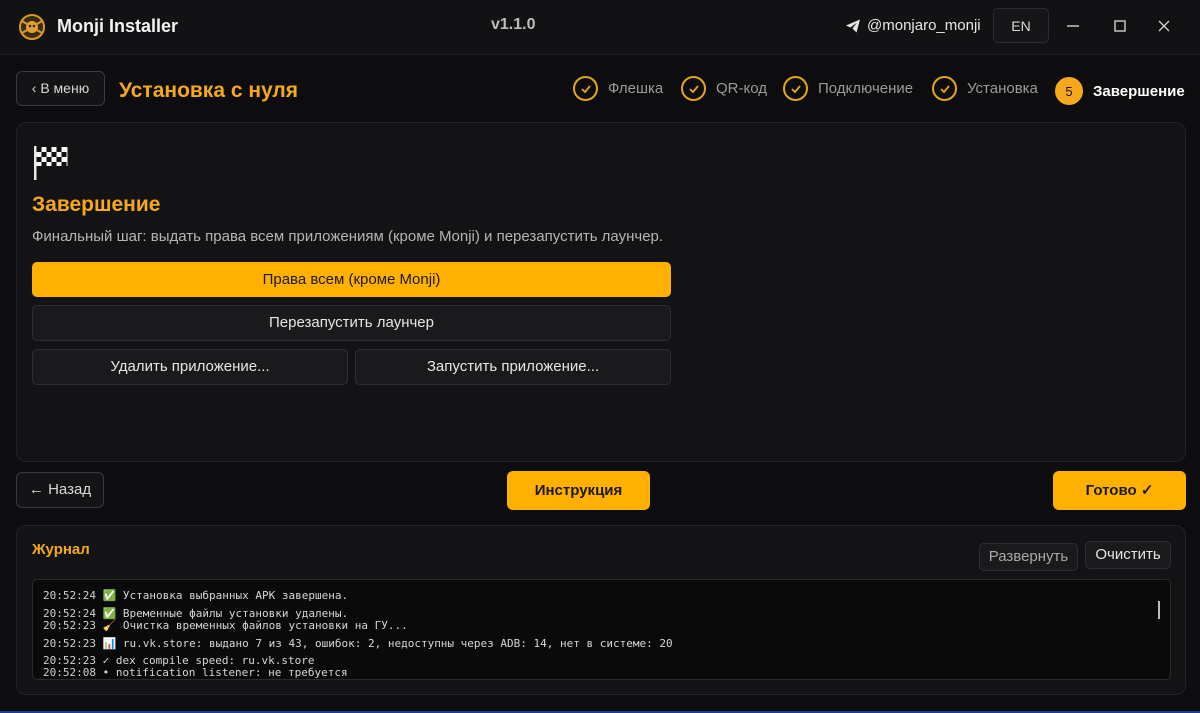 This screenshot has height=713, width=1200. I want to click on maximize-button, so click(1120, 26).